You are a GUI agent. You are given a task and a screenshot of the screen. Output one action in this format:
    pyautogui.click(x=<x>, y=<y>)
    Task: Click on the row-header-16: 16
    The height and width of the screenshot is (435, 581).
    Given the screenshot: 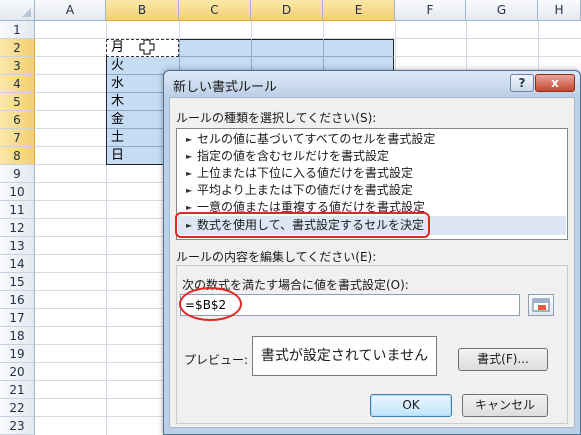 What is the action you would take?
    pyautogui.click(x=17, y=300)
    